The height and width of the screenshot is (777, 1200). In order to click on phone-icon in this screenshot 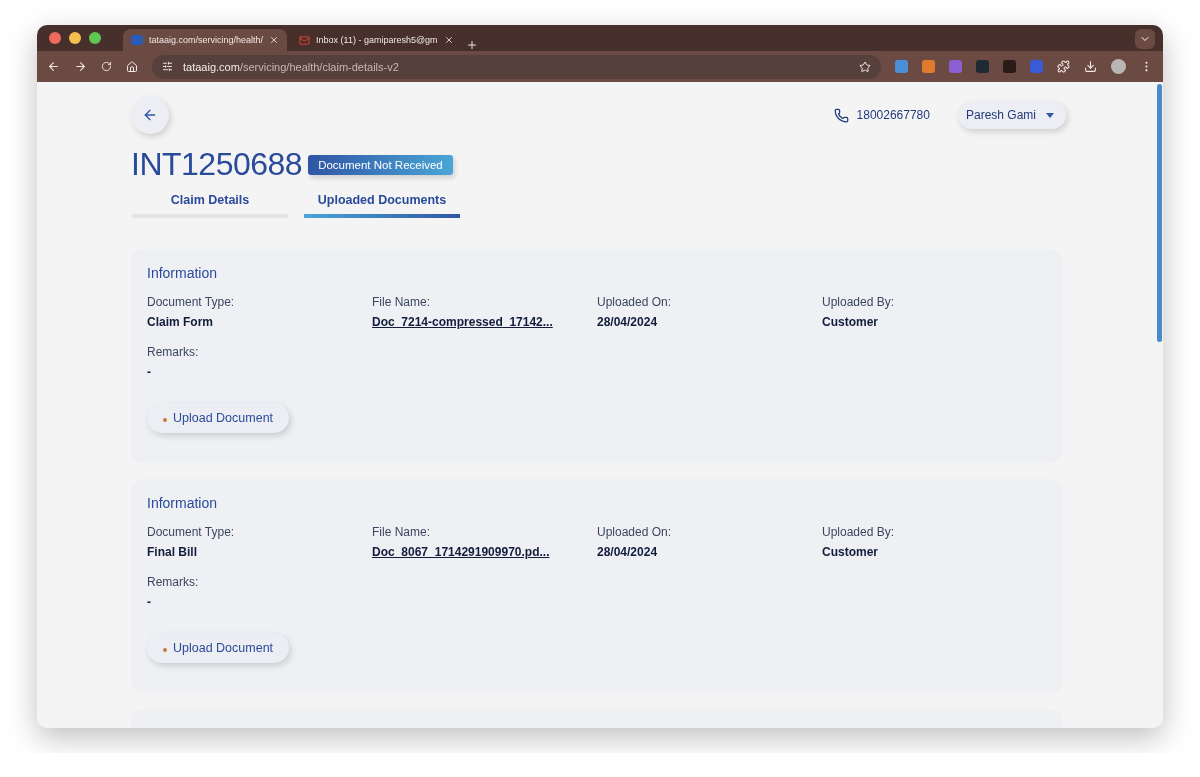, I will do `click(841, 115)`.